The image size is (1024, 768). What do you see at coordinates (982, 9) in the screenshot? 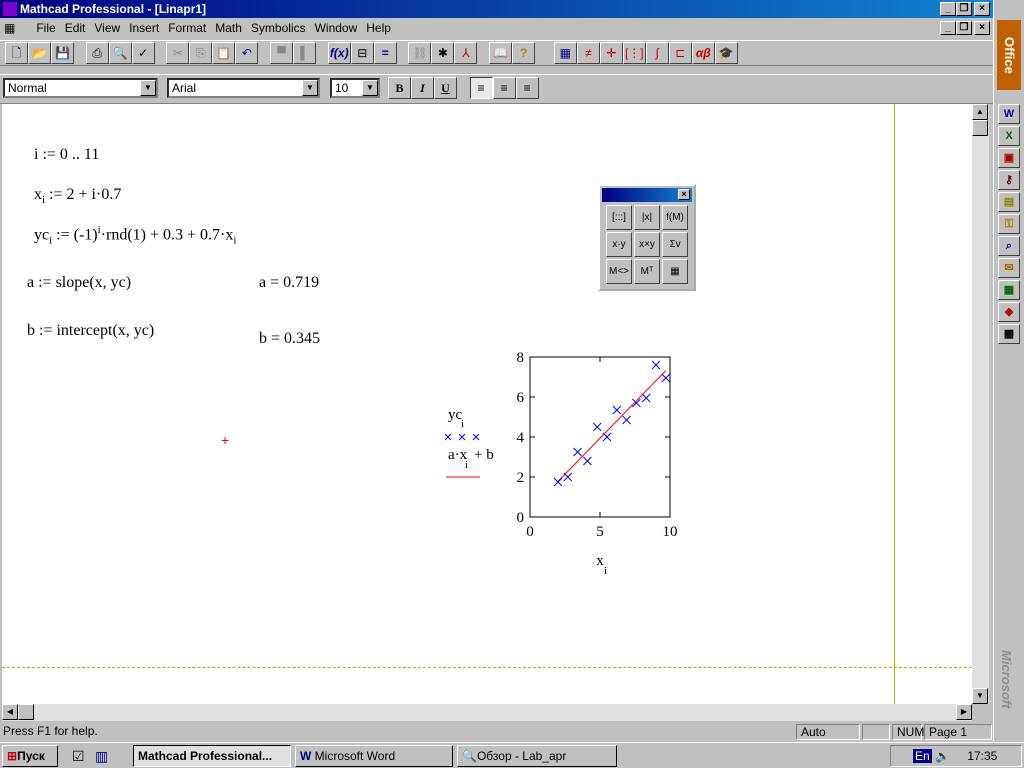
I see `close-button: ×` at bounding box center [982, 9].